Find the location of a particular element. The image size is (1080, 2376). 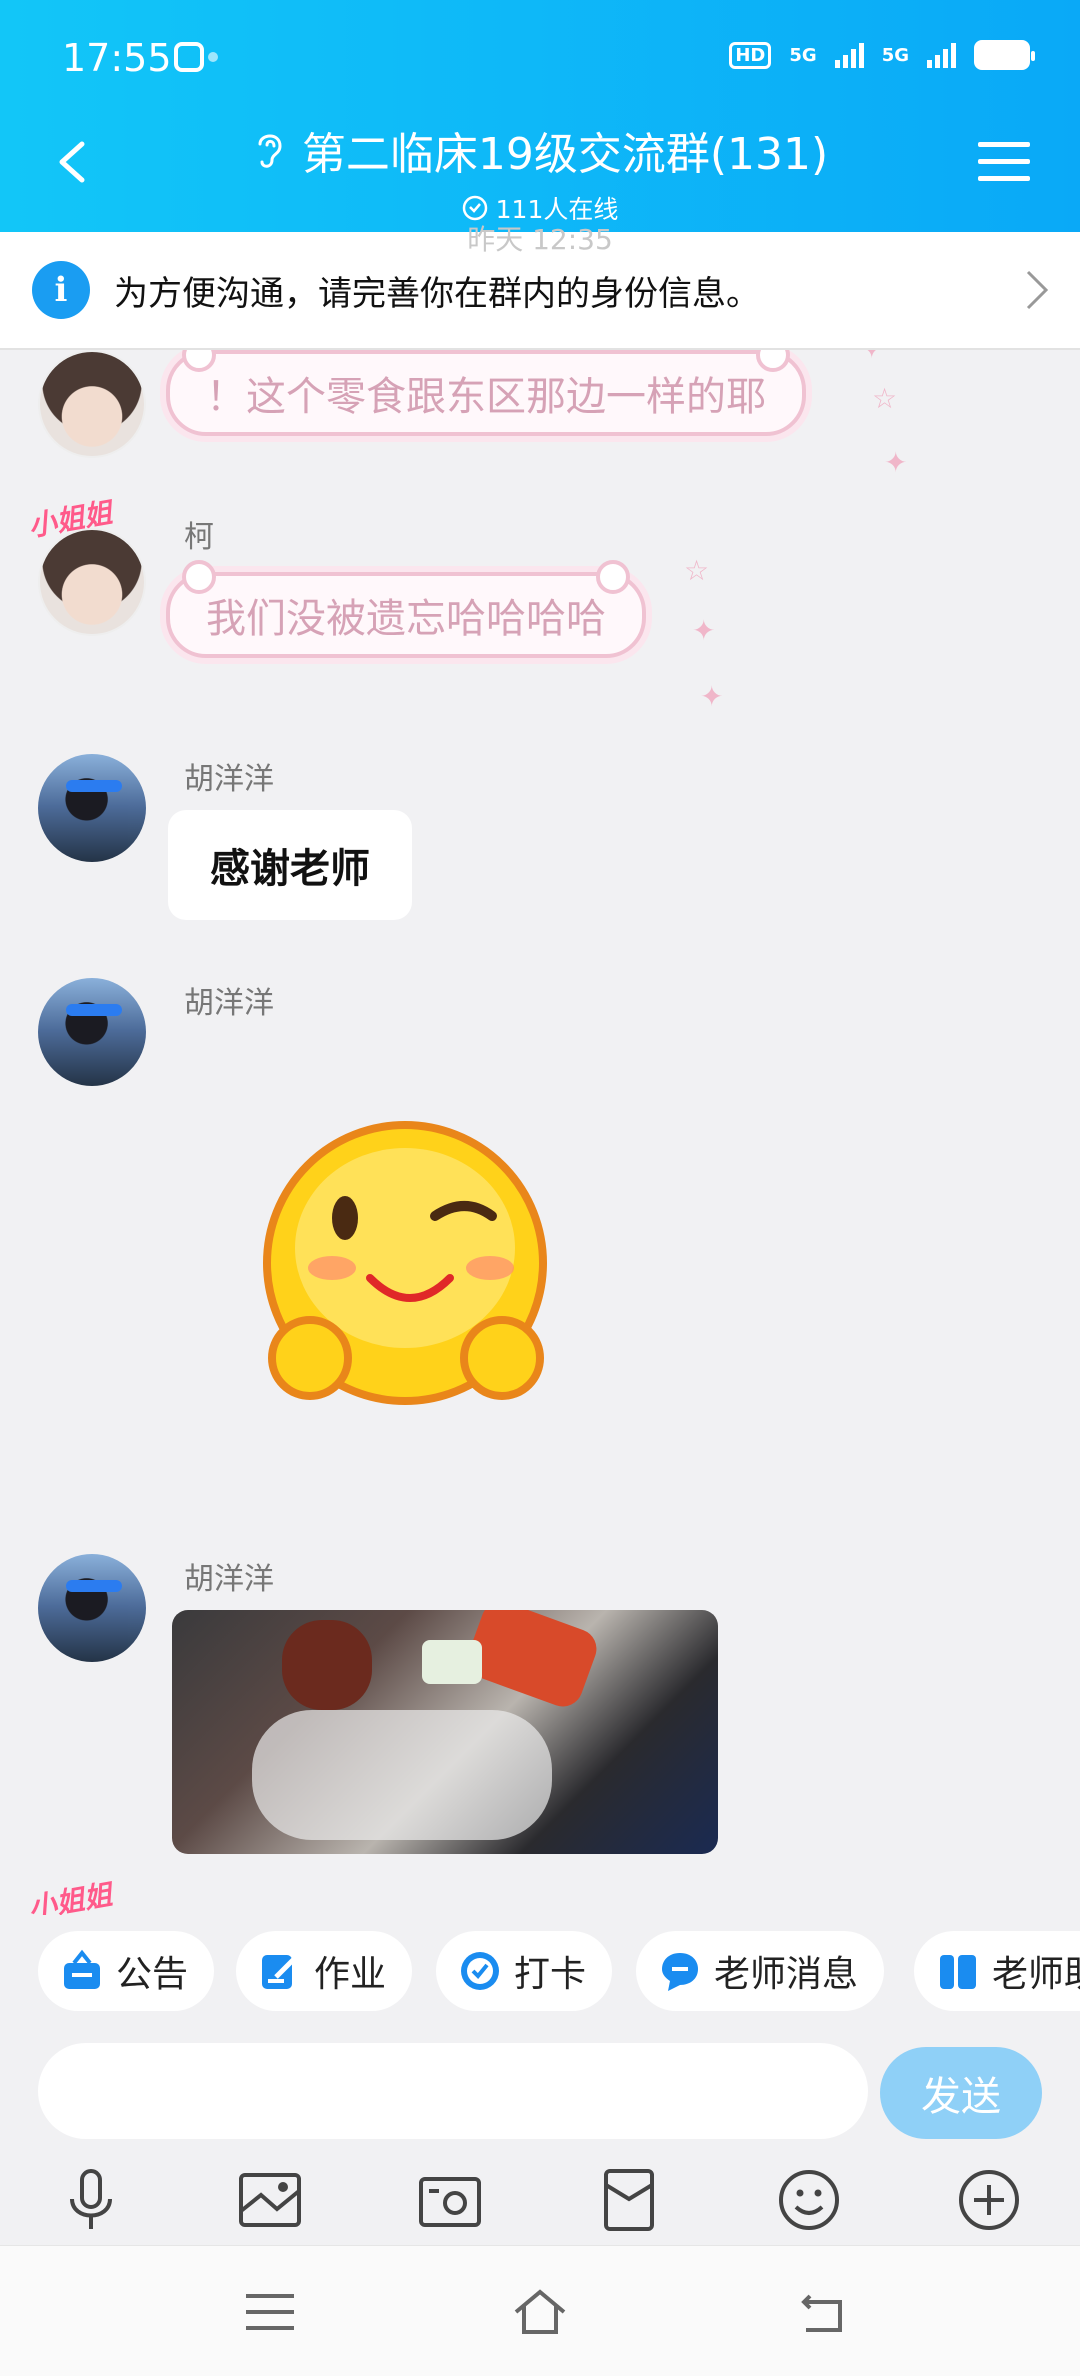

composer: 发送 is located at coordinates (540, 2090).